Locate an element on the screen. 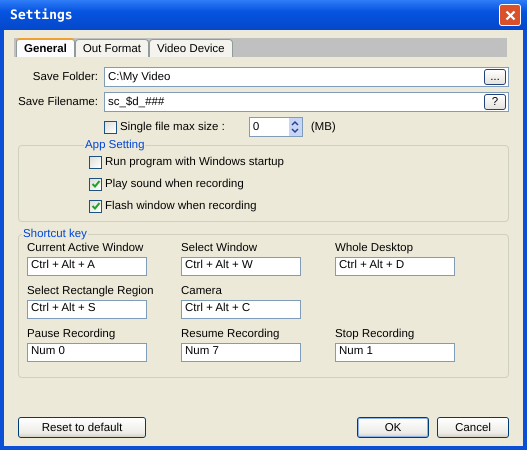 The height and width of the screenshot is (450, 527). tab: General is located at coordinates (45, 47).